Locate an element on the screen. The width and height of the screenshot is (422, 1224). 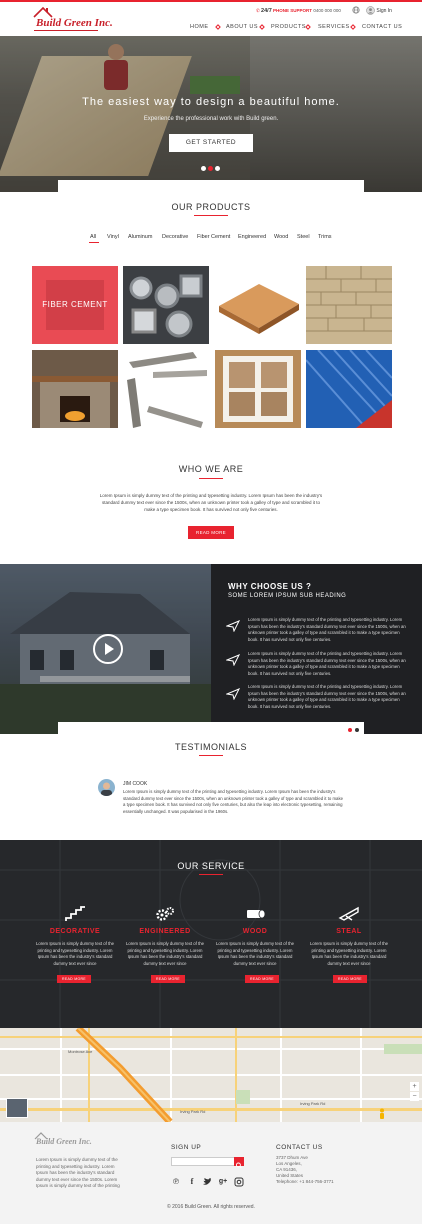
testimonial-dot-active is located at coordinates (350, 730).